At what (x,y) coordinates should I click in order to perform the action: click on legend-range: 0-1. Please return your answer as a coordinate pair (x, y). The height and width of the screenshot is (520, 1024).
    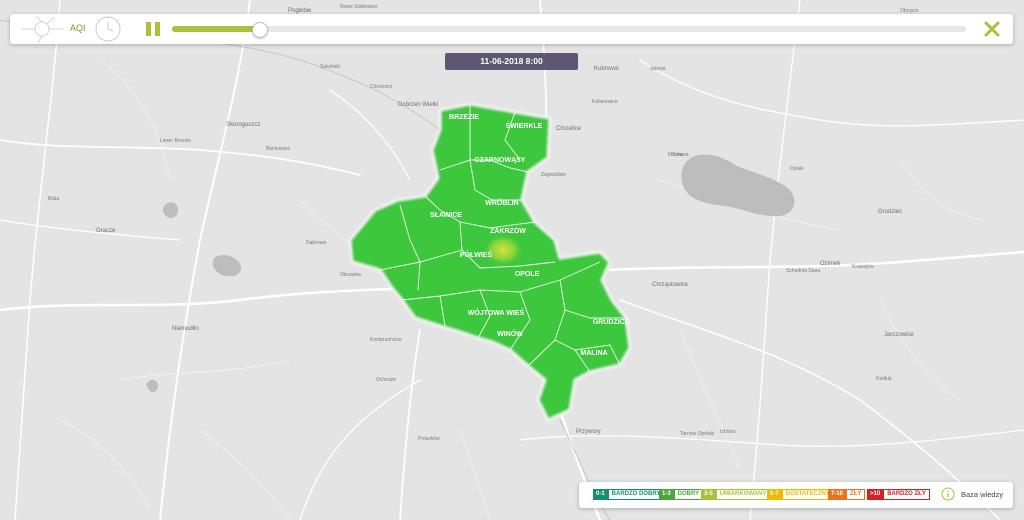
    Looking at the image, I should click on (600, 494).